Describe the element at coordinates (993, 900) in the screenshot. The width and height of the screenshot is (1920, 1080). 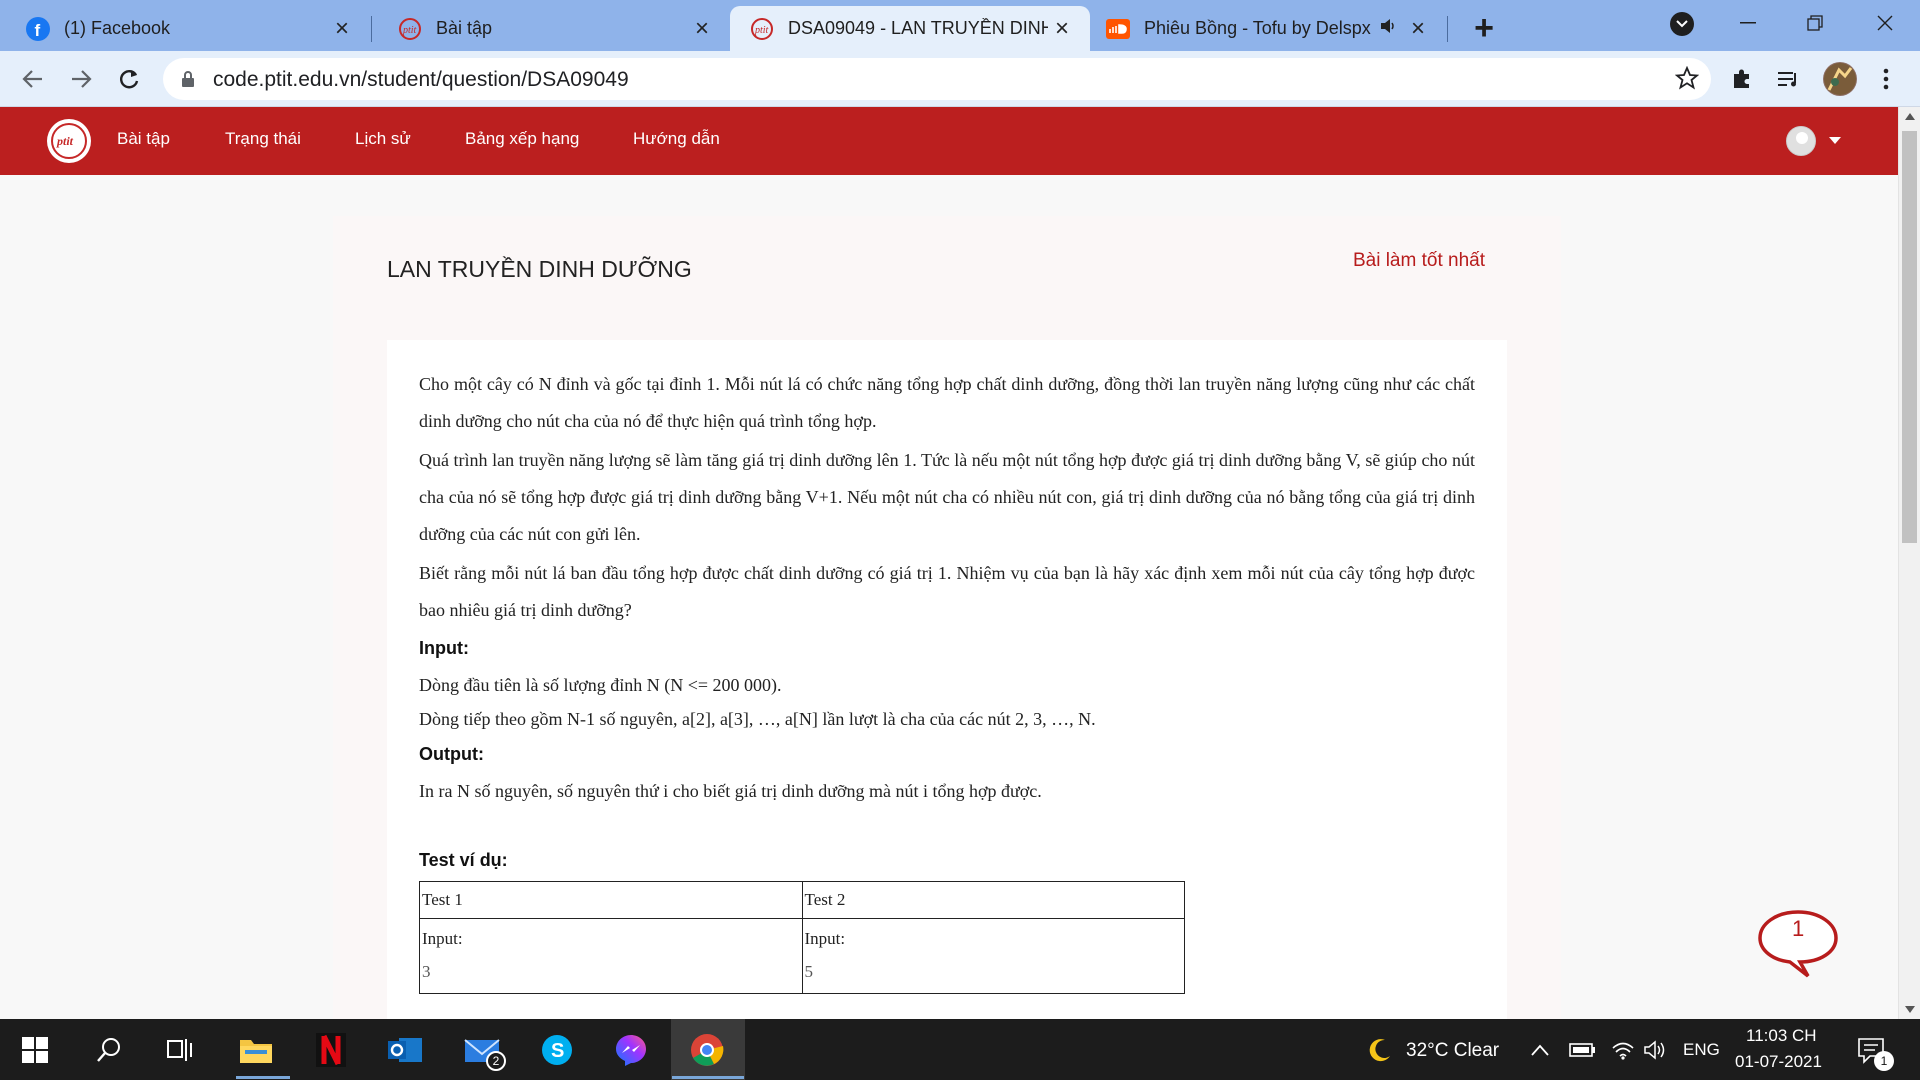
I see `test-name-cell: Test 2` at that location.